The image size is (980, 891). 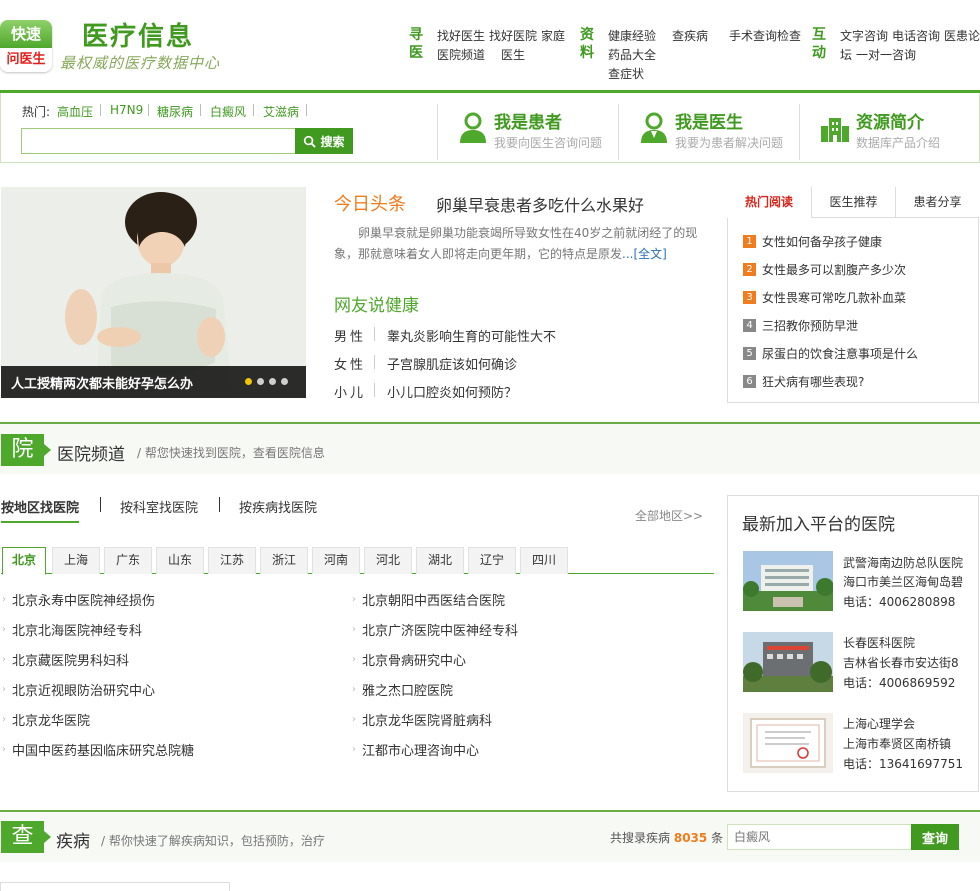 I want to click on hospital-link: 北京龙华医院肾脏病科, so click(x=427, y=719).